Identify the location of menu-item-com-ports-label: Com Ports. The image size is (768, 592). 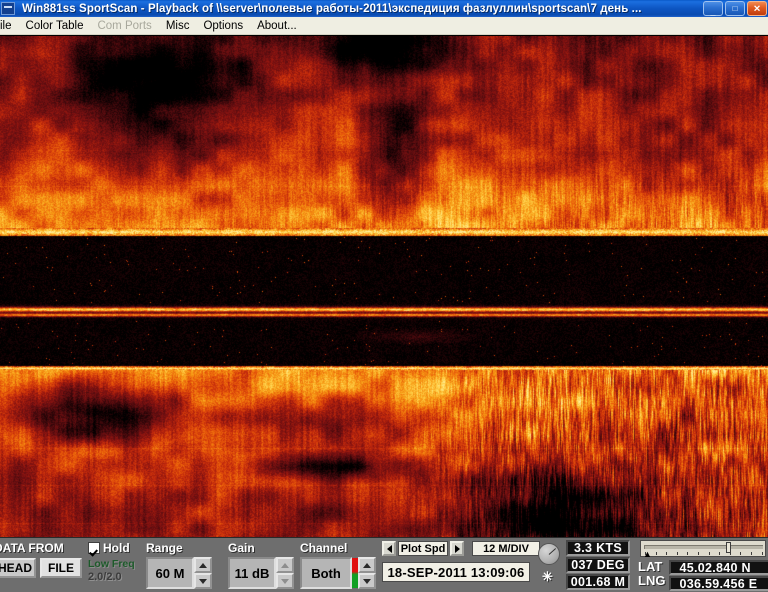
(124, 25).